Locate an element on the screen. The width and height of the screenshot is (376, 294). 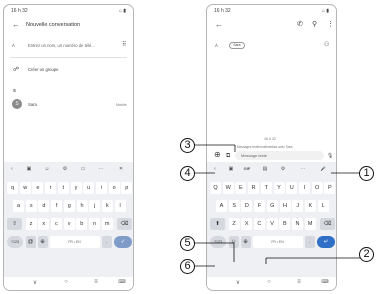
key: e is located at coordinates (38, 188).